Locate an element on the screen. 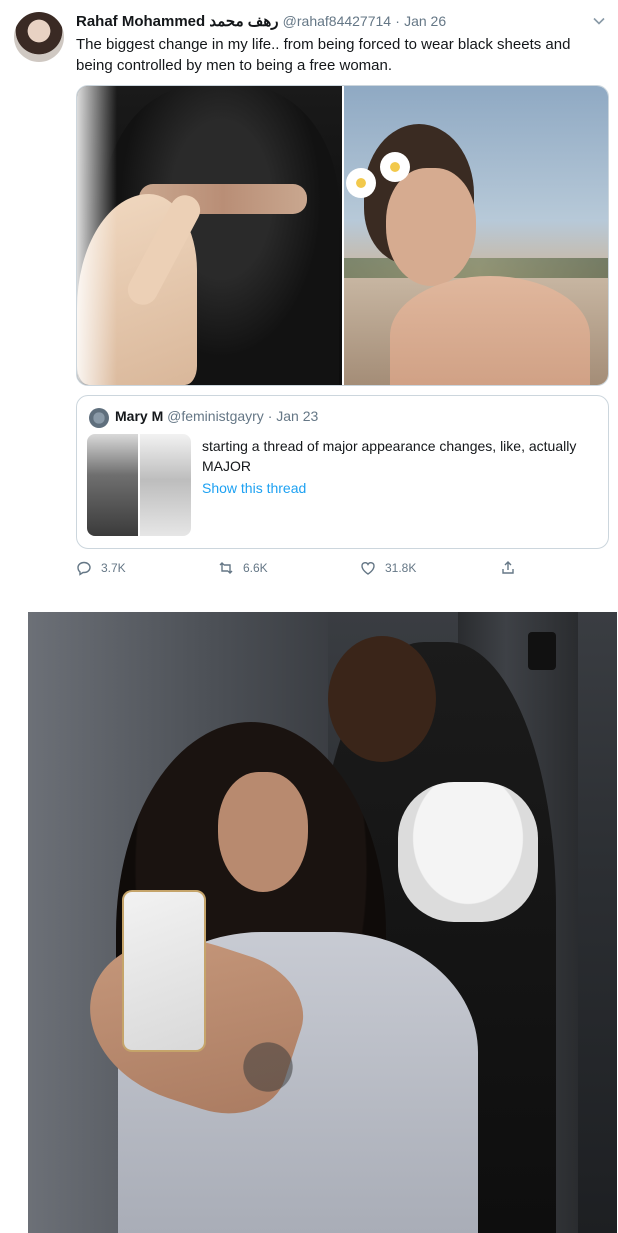  retweet-button: 6.6K is located at coordinates (243, 568).